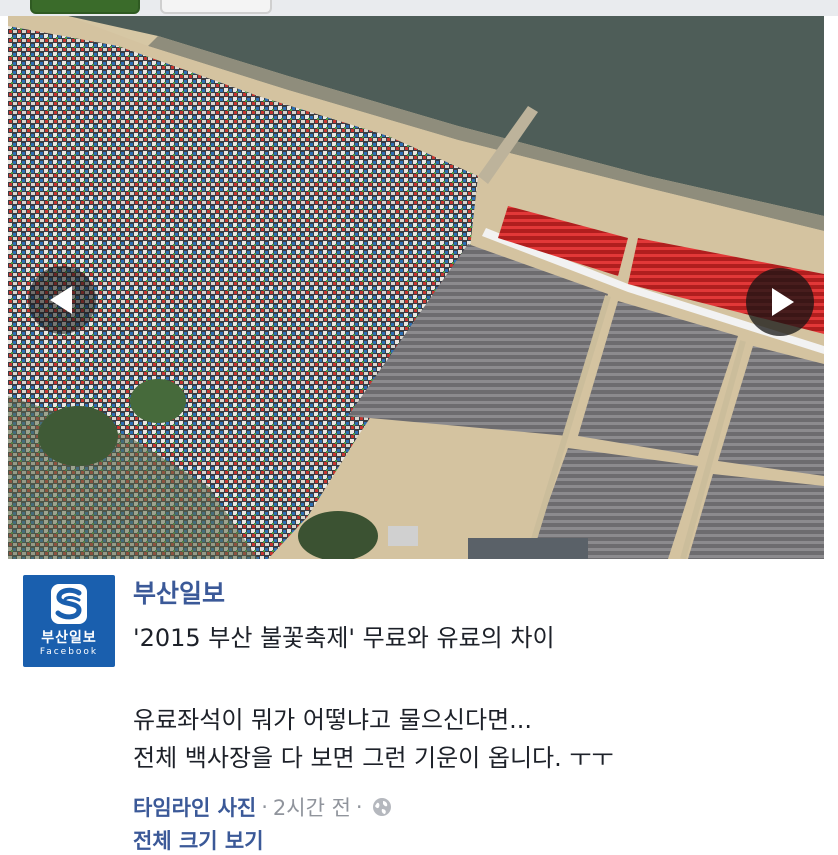  What do you see at coordinates (783, 302) in the screenshot?
I see `chevron-right-icon` at bounding box center [783, 302].